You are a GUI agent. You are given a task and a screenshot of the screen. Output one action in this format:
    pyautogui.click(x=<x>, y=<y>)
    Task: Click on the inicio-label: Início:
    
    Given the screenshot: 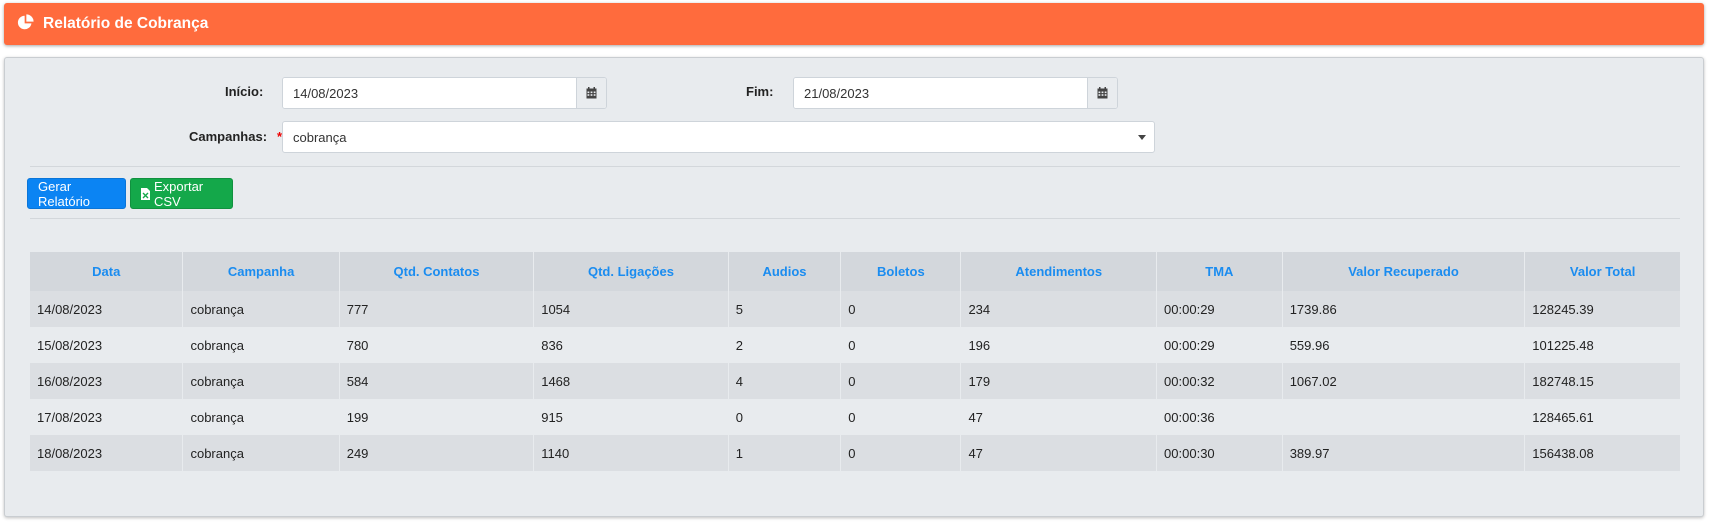 What is the action you would take?
    pyautogui.click(x=244, y=91)
    